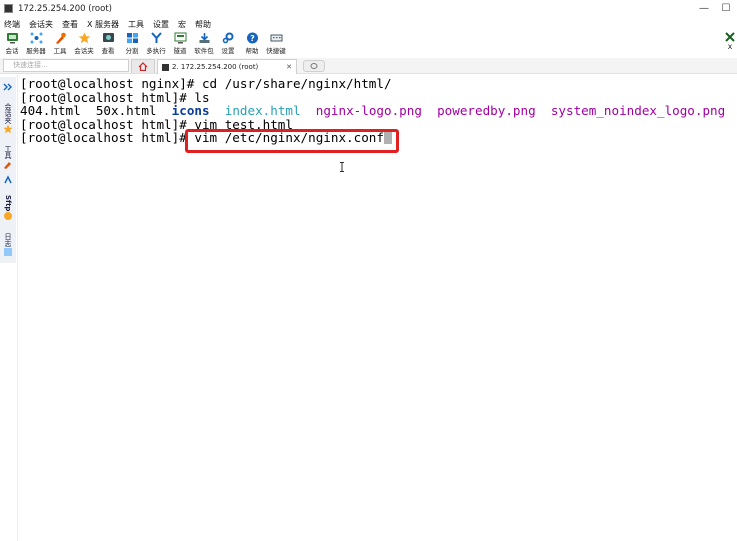 The image size is (737, 541). What do you see at coordinates (136, 24) in the screenshot?
I see `menu-tools: 工具` at bounding box center [136, 24].